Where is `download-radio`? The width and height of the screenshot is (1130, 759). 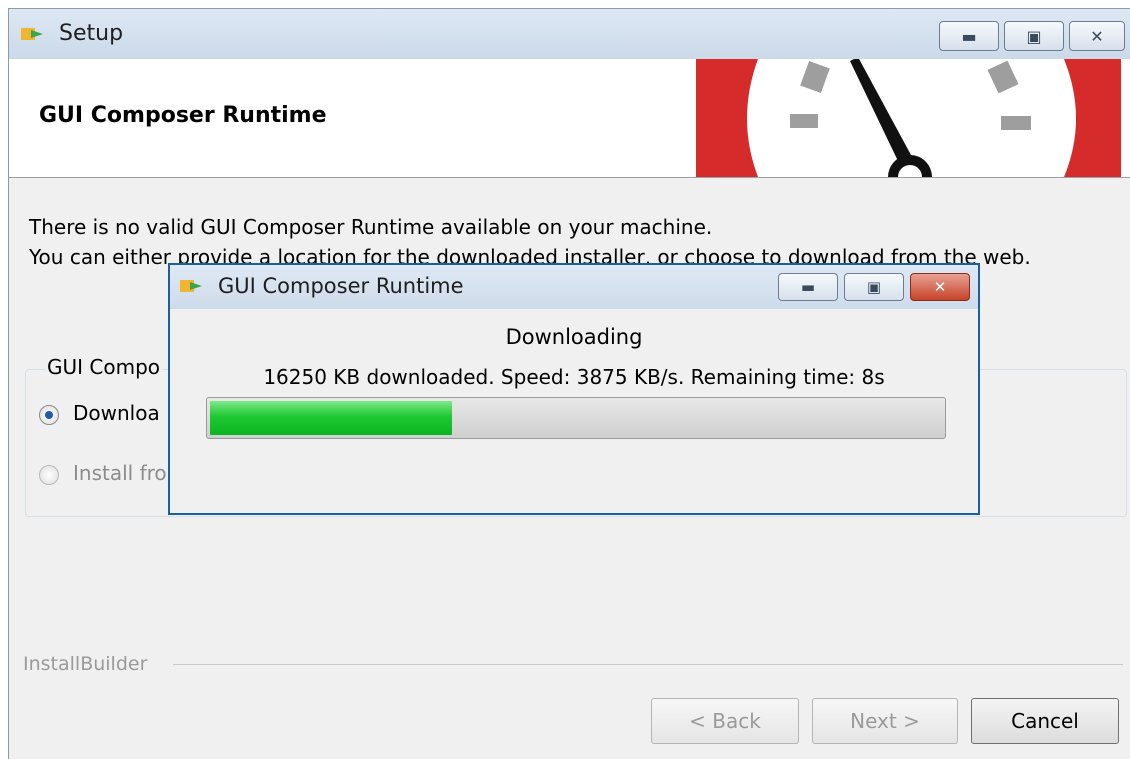 download-radio is located at coordinates (49, 415).